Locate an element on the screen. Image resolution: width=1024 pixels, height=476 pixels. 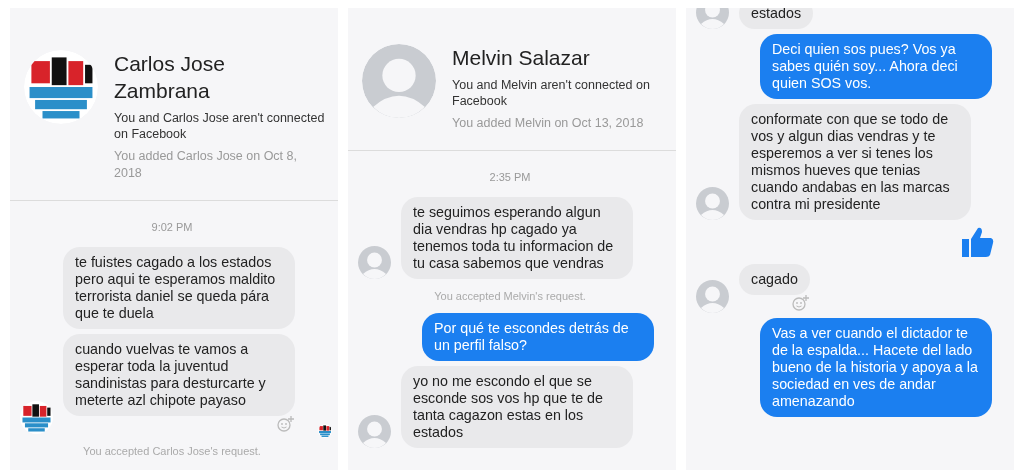
added-date: You added Carlos Jose on Oct 8, 2018 is located at coordinates (206, 165).